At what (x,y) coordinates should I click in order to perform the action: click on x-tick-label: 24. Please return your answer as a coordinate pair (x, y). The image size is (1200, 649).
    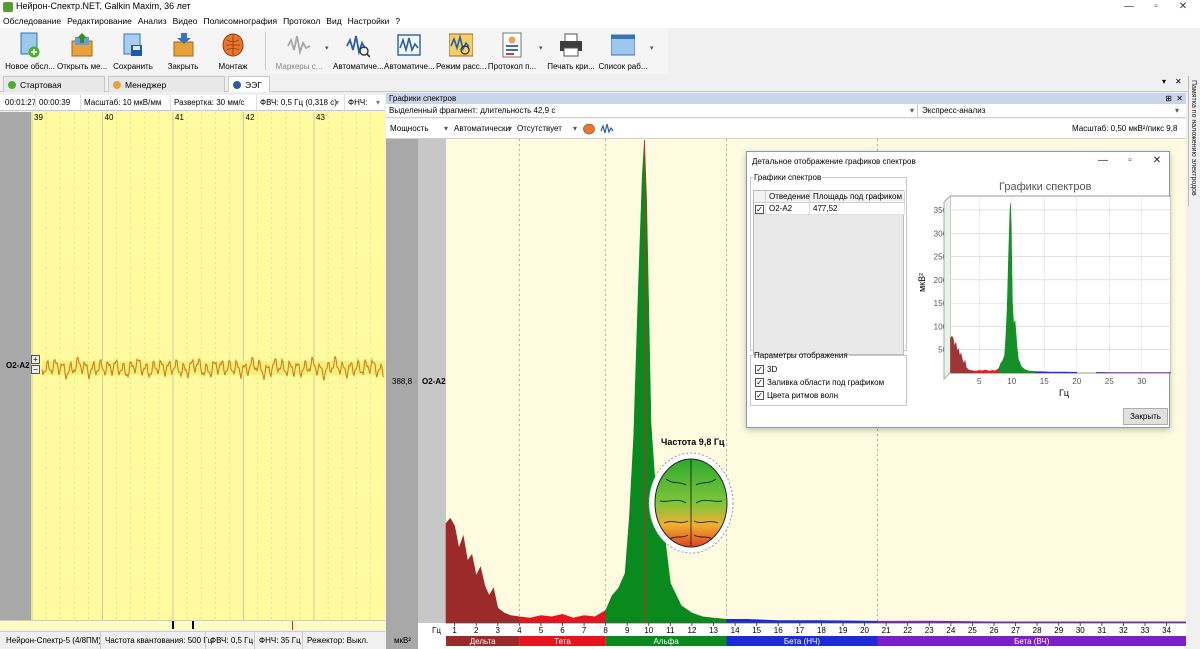
    Looking at the image, I should click on (950, 630).